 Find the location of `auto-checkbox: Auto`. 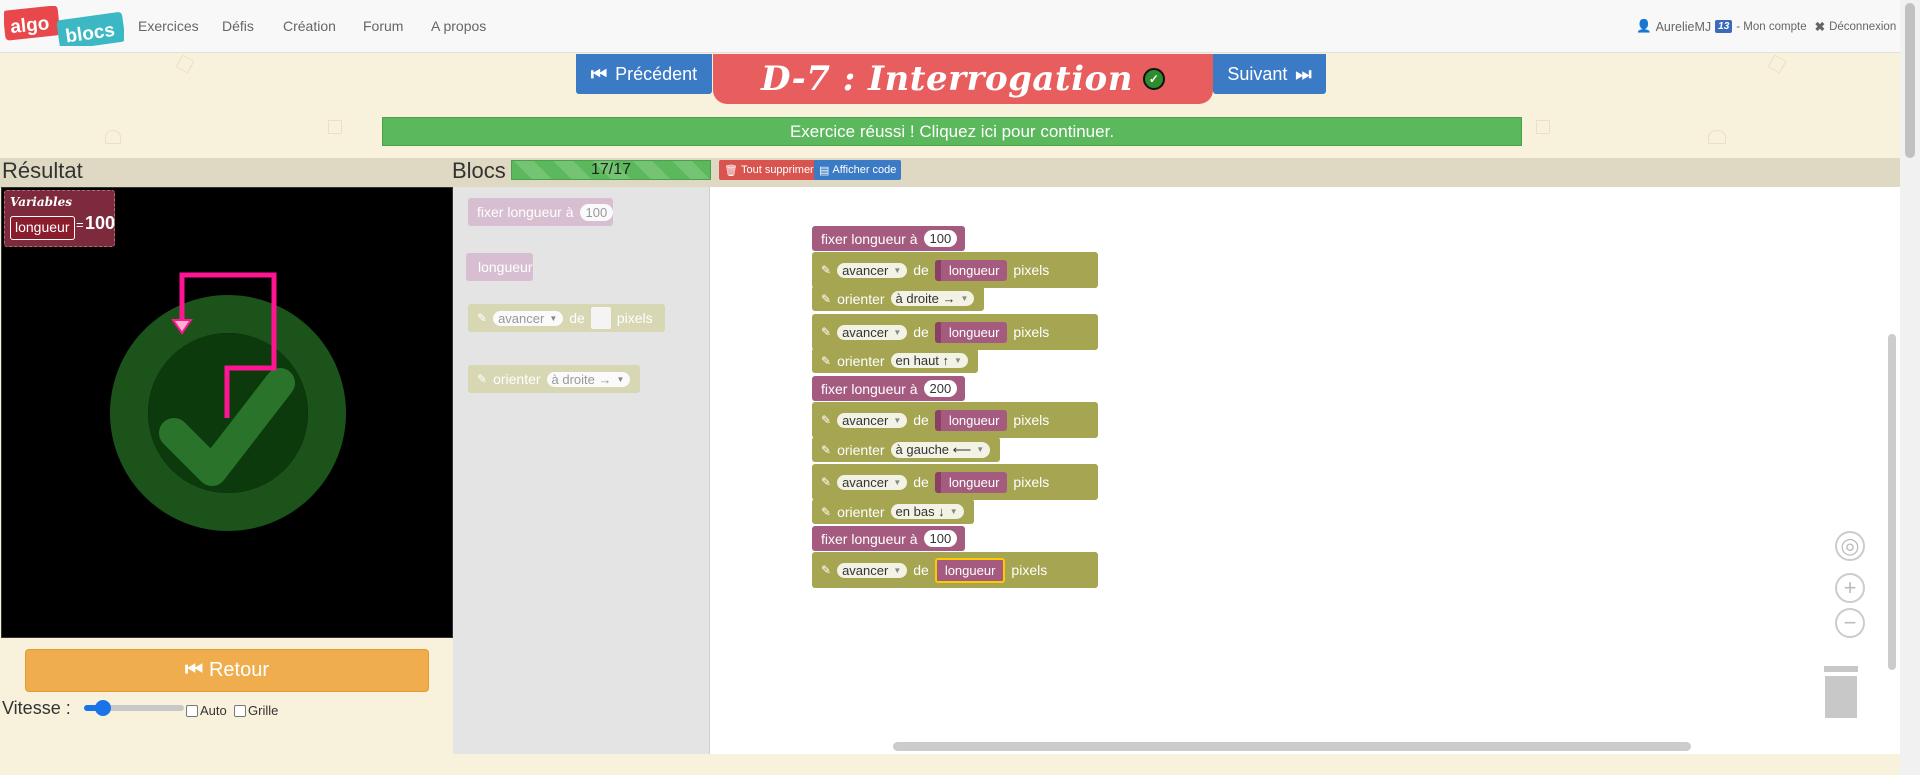

auto-checkbox: Auto is located at coordinates (206, 710).